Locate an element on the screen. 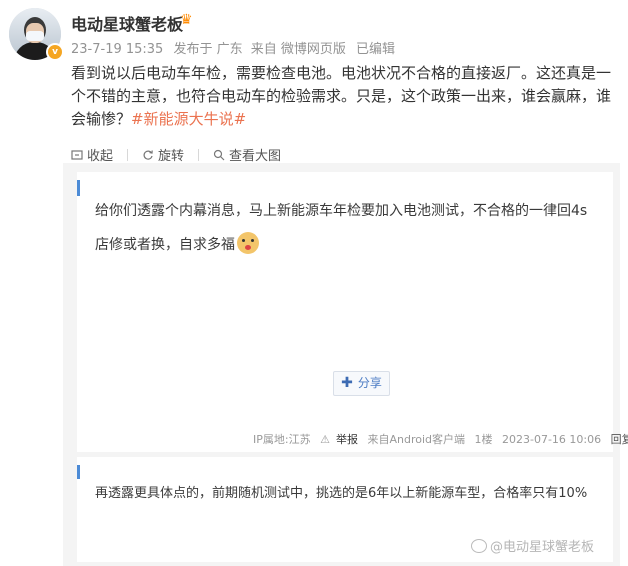 Image resolution: width=628 pixels, height=566 pixels. comment-2-text: 再透露更具体点的，前期随机测试中，挑选的是6年以上新能源车型，合格率只有10% is located at coordinates (341, 493).